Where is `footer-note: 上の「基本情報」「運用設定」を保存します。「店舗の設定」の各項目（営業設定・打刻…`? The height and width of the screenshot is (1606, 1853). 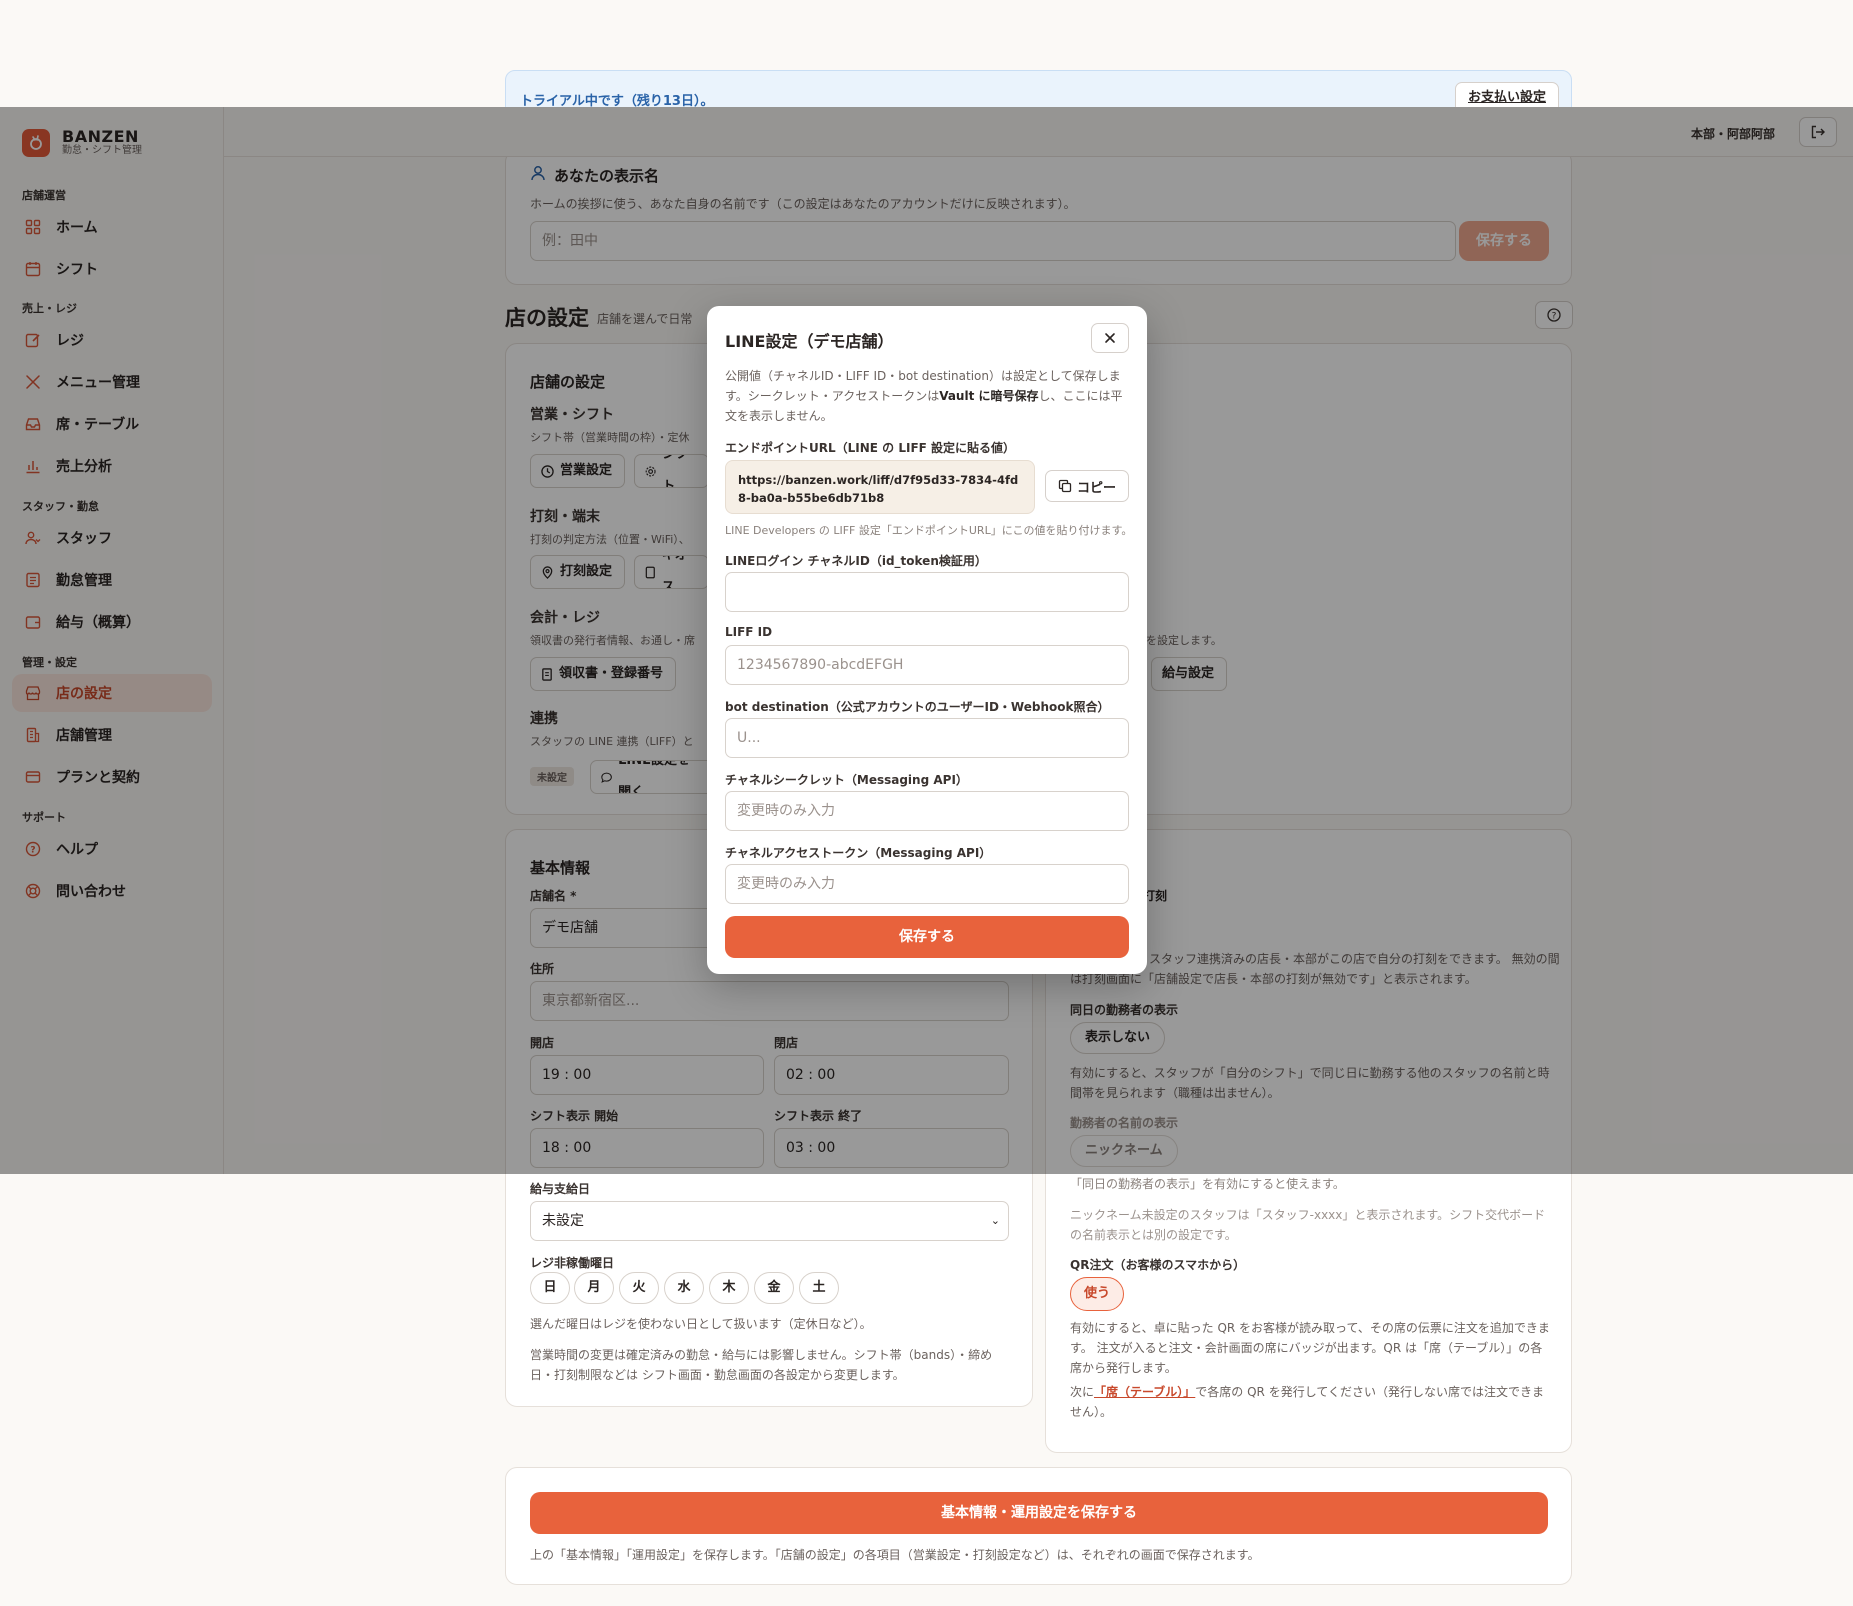
footer-note: 上の「基本情報」「運用設定」を保存します。「店舗の設定」の各項目（営業設定・打刻… is located at coordinates (895, 1555).